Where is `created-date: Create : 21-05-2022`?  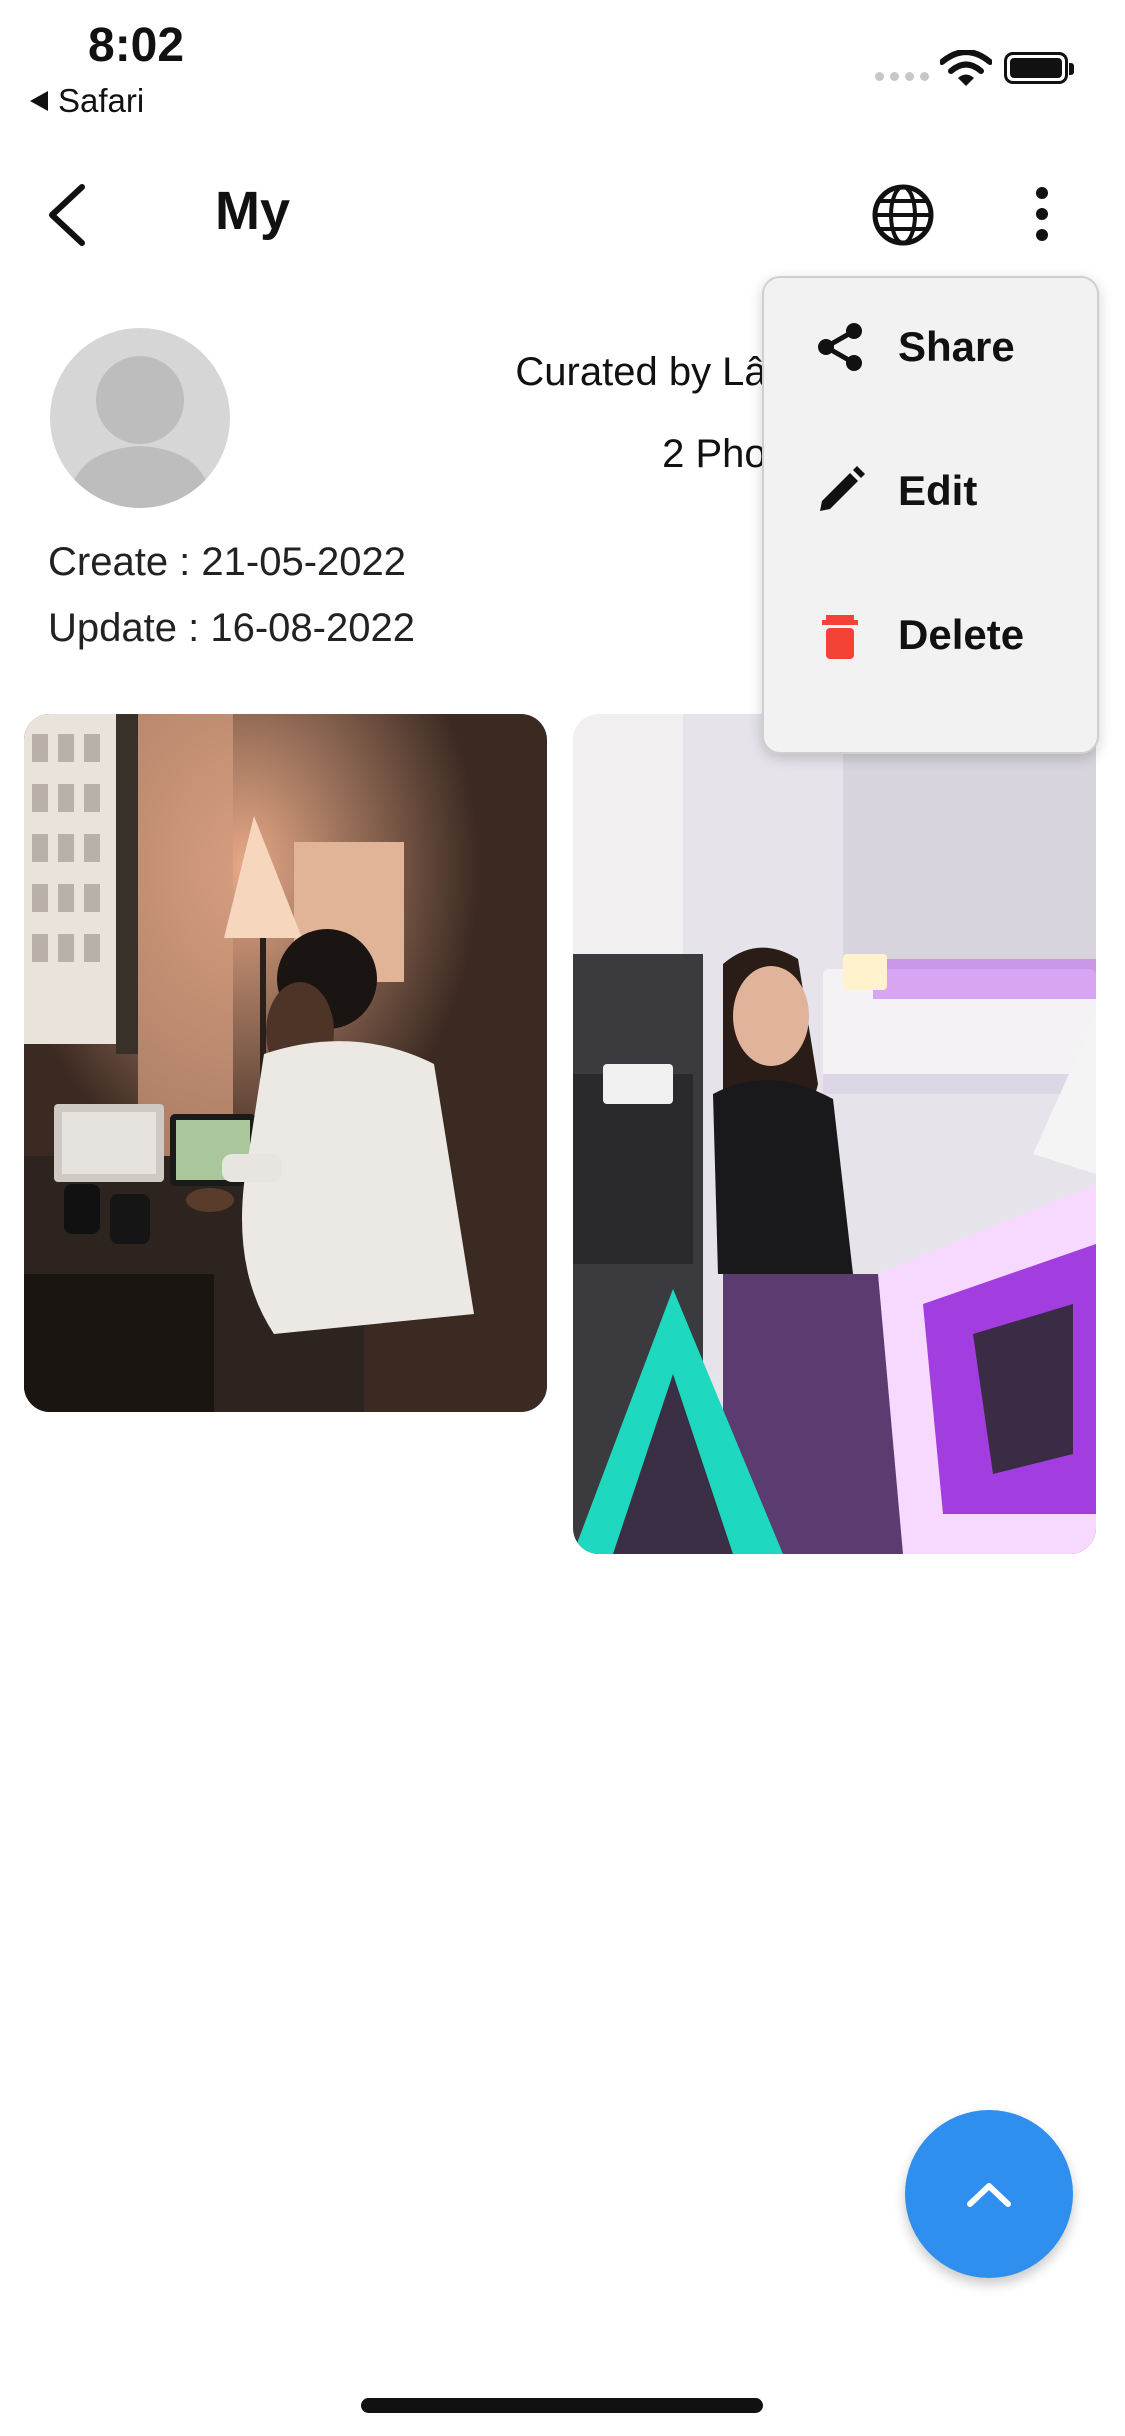
created-date: Create : 21-05-2022 is located at coordinates (227, 562).